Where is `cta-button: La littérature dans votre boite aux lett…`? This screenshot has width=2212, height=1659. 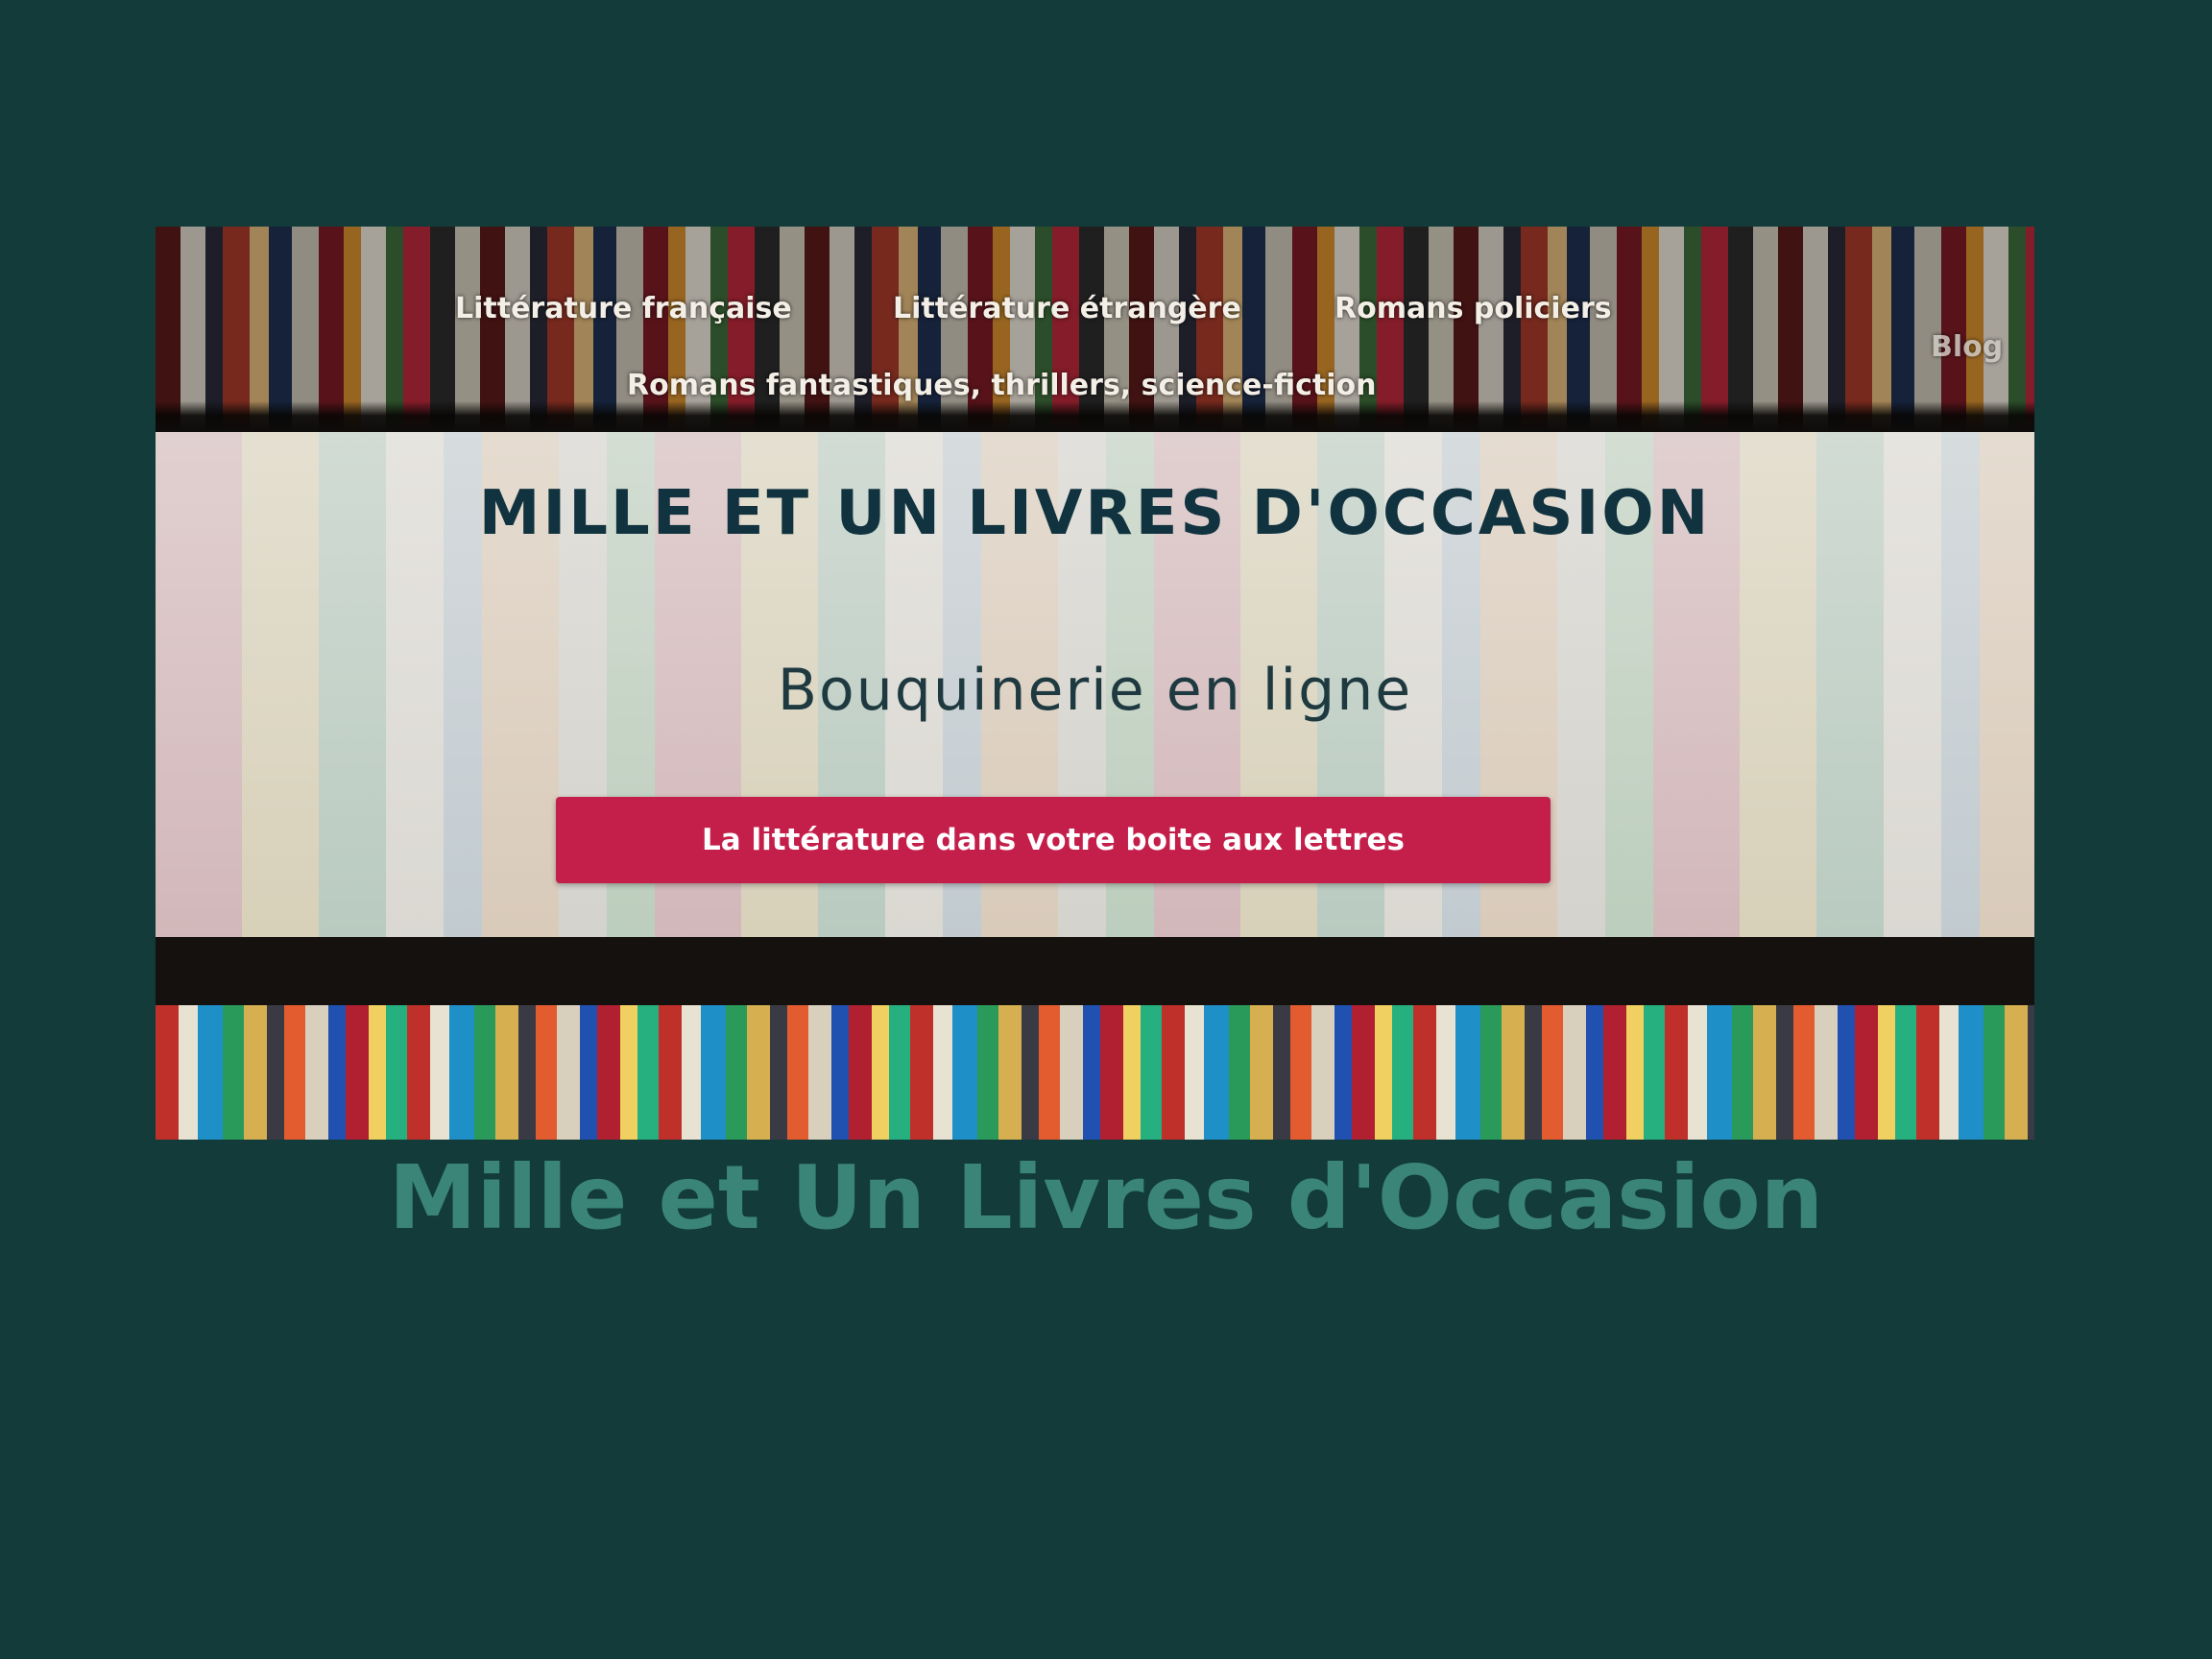
cta-button: La littérature dans votre boite aux lett… is located at coordinates (1053, 840).